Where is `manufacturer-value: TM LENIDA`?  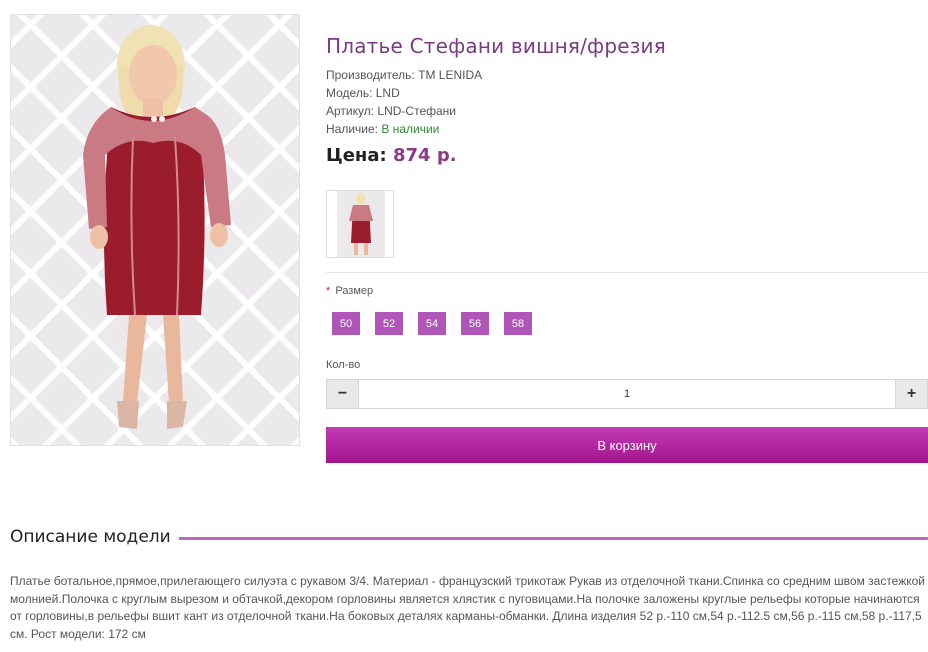
manufacturer-value: TM LENIDA is located at coordinates (450, 75).